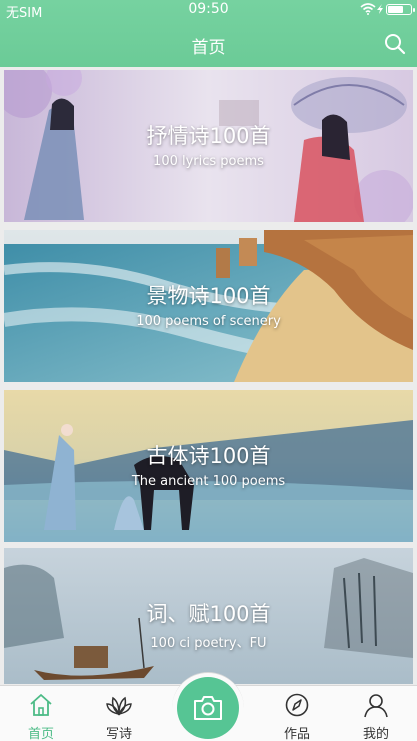  Describe the element at coordinates (119, 706) in the screenshot. I see `lotus-icon` at that location.